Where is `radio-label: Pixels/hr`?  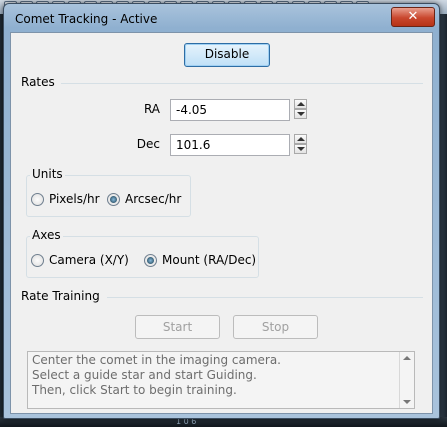 radio-label: Pixels/hr is located at coordinates (74, 199).